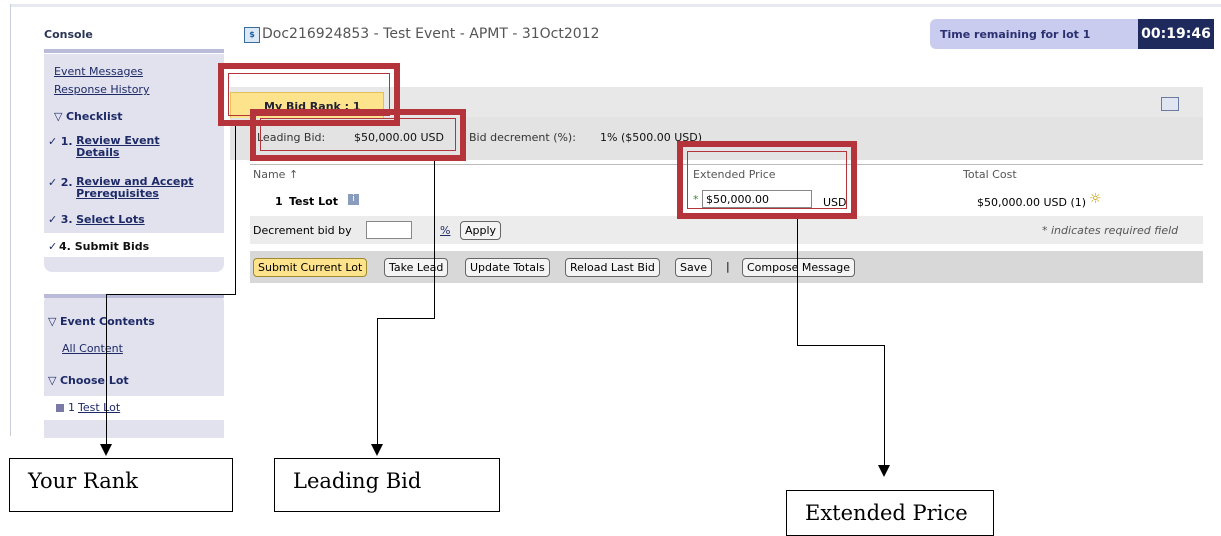 The height and width of the screenshot is (536, 1221). I want to click on select-lots-link: Select Lots, so click(110, 219).